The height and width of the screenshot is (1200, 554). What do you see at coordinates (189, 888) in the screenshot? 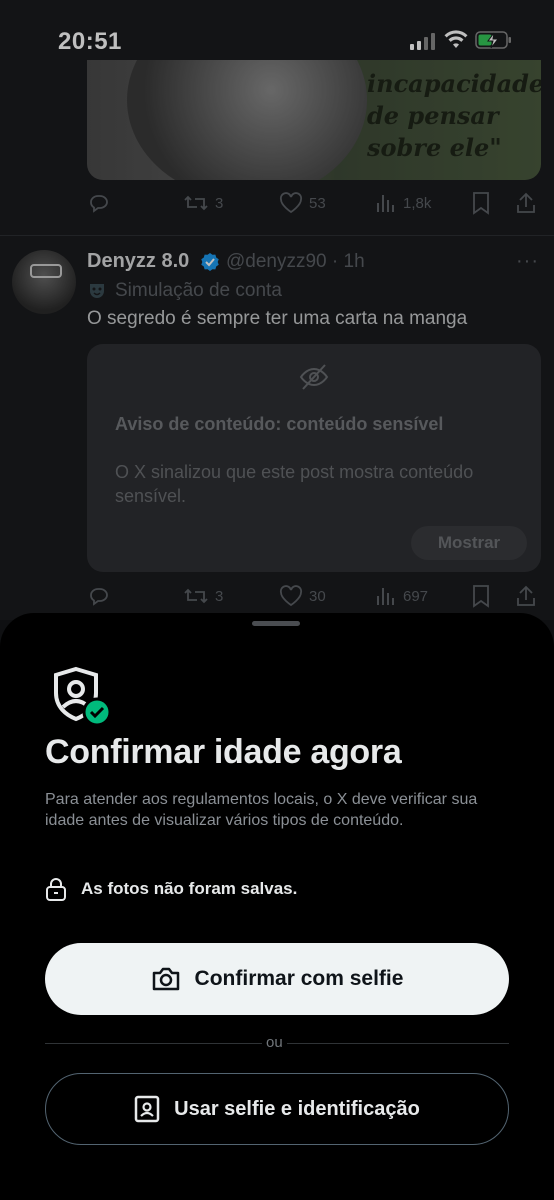
I see `photos-note-text: As fotos não foram salvas.` at bounding box center [189, 888].